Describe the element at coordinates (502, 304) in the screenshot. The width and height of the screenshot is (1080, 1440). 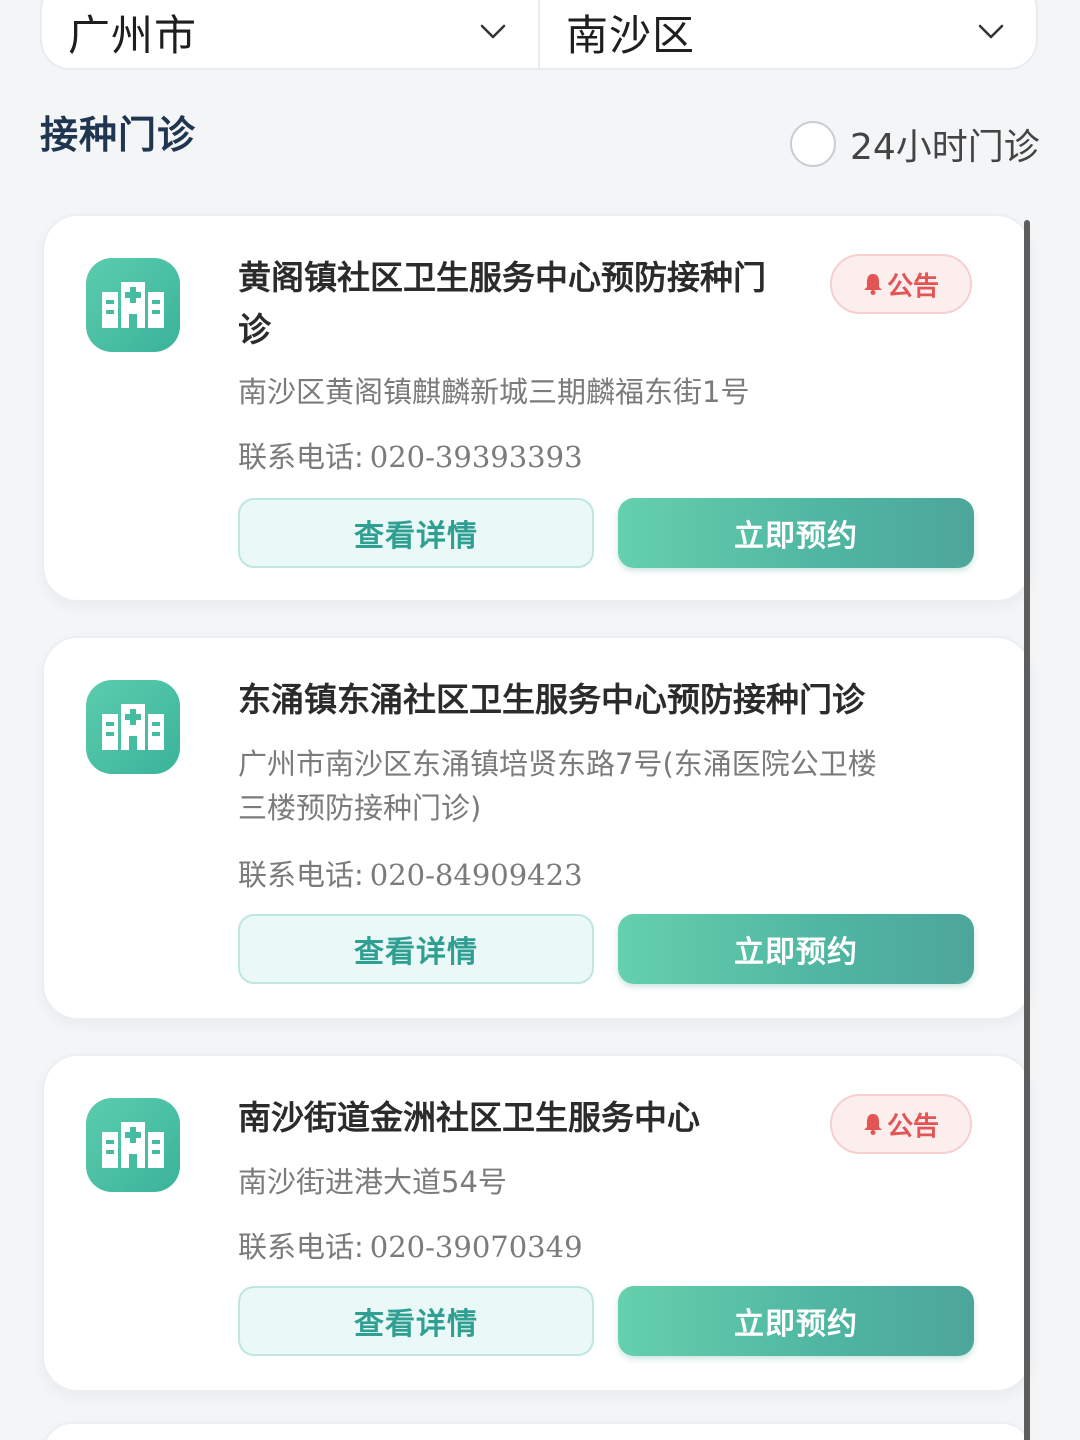
I see `clinic-name: 黄阁镇社区卫生服务中心预防接种门 诊` at that location.